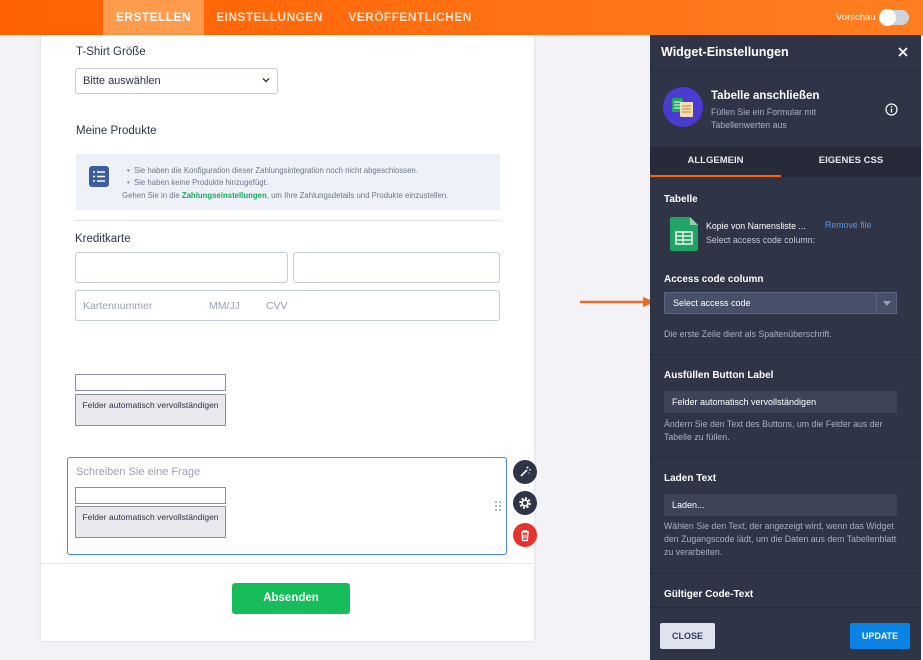 The height and width of the screenshot is (660, 923). I want to click on close-icon, so click(903, 52).